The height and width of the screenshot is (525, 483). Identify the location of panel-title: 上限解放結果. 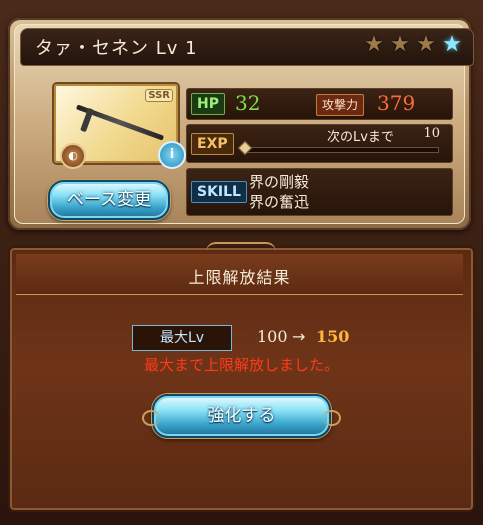
(239, 277).